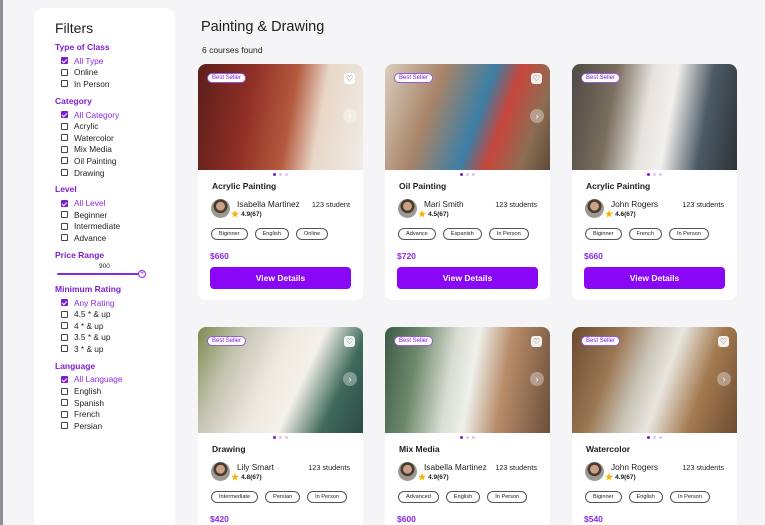 Image resolution: width=765 pixels, height=525 pixels. Describe the element at coordinates (115, 61) in the screenshot. I see `filter-type-all: All Type` at that location.